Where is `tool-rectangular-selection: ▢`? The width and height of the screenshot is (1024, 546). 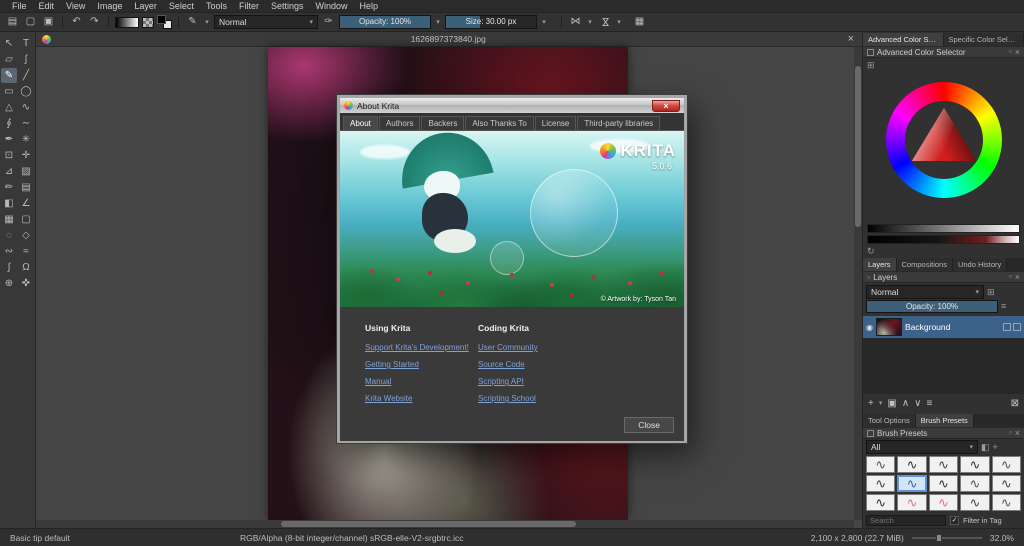 tool-rectangular-selection: ▢ is located at coordinates (26, 219).